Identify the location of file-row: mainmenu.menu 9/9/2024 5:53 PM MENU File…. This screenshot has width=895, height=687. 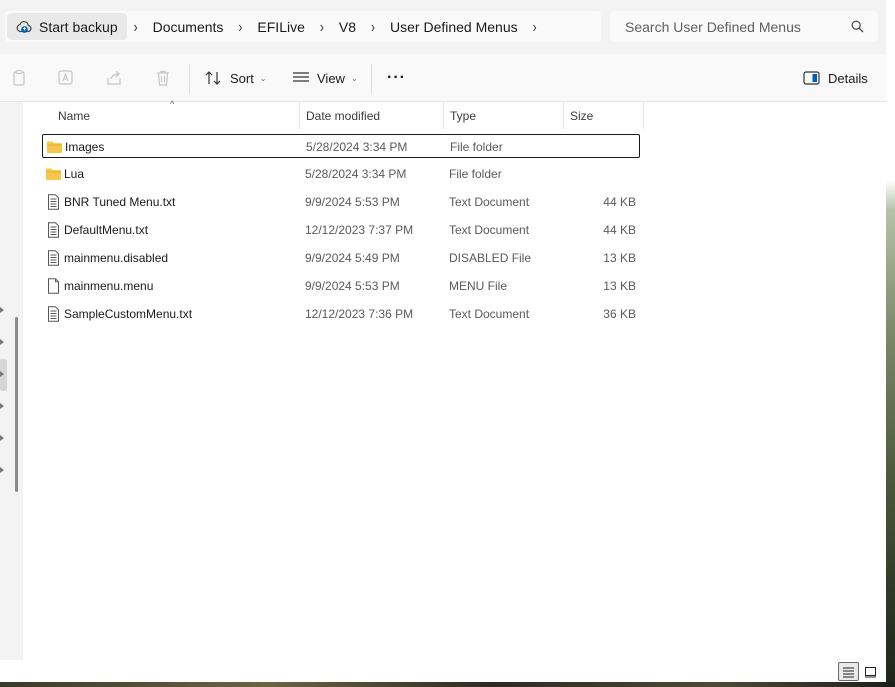
(341, 286).